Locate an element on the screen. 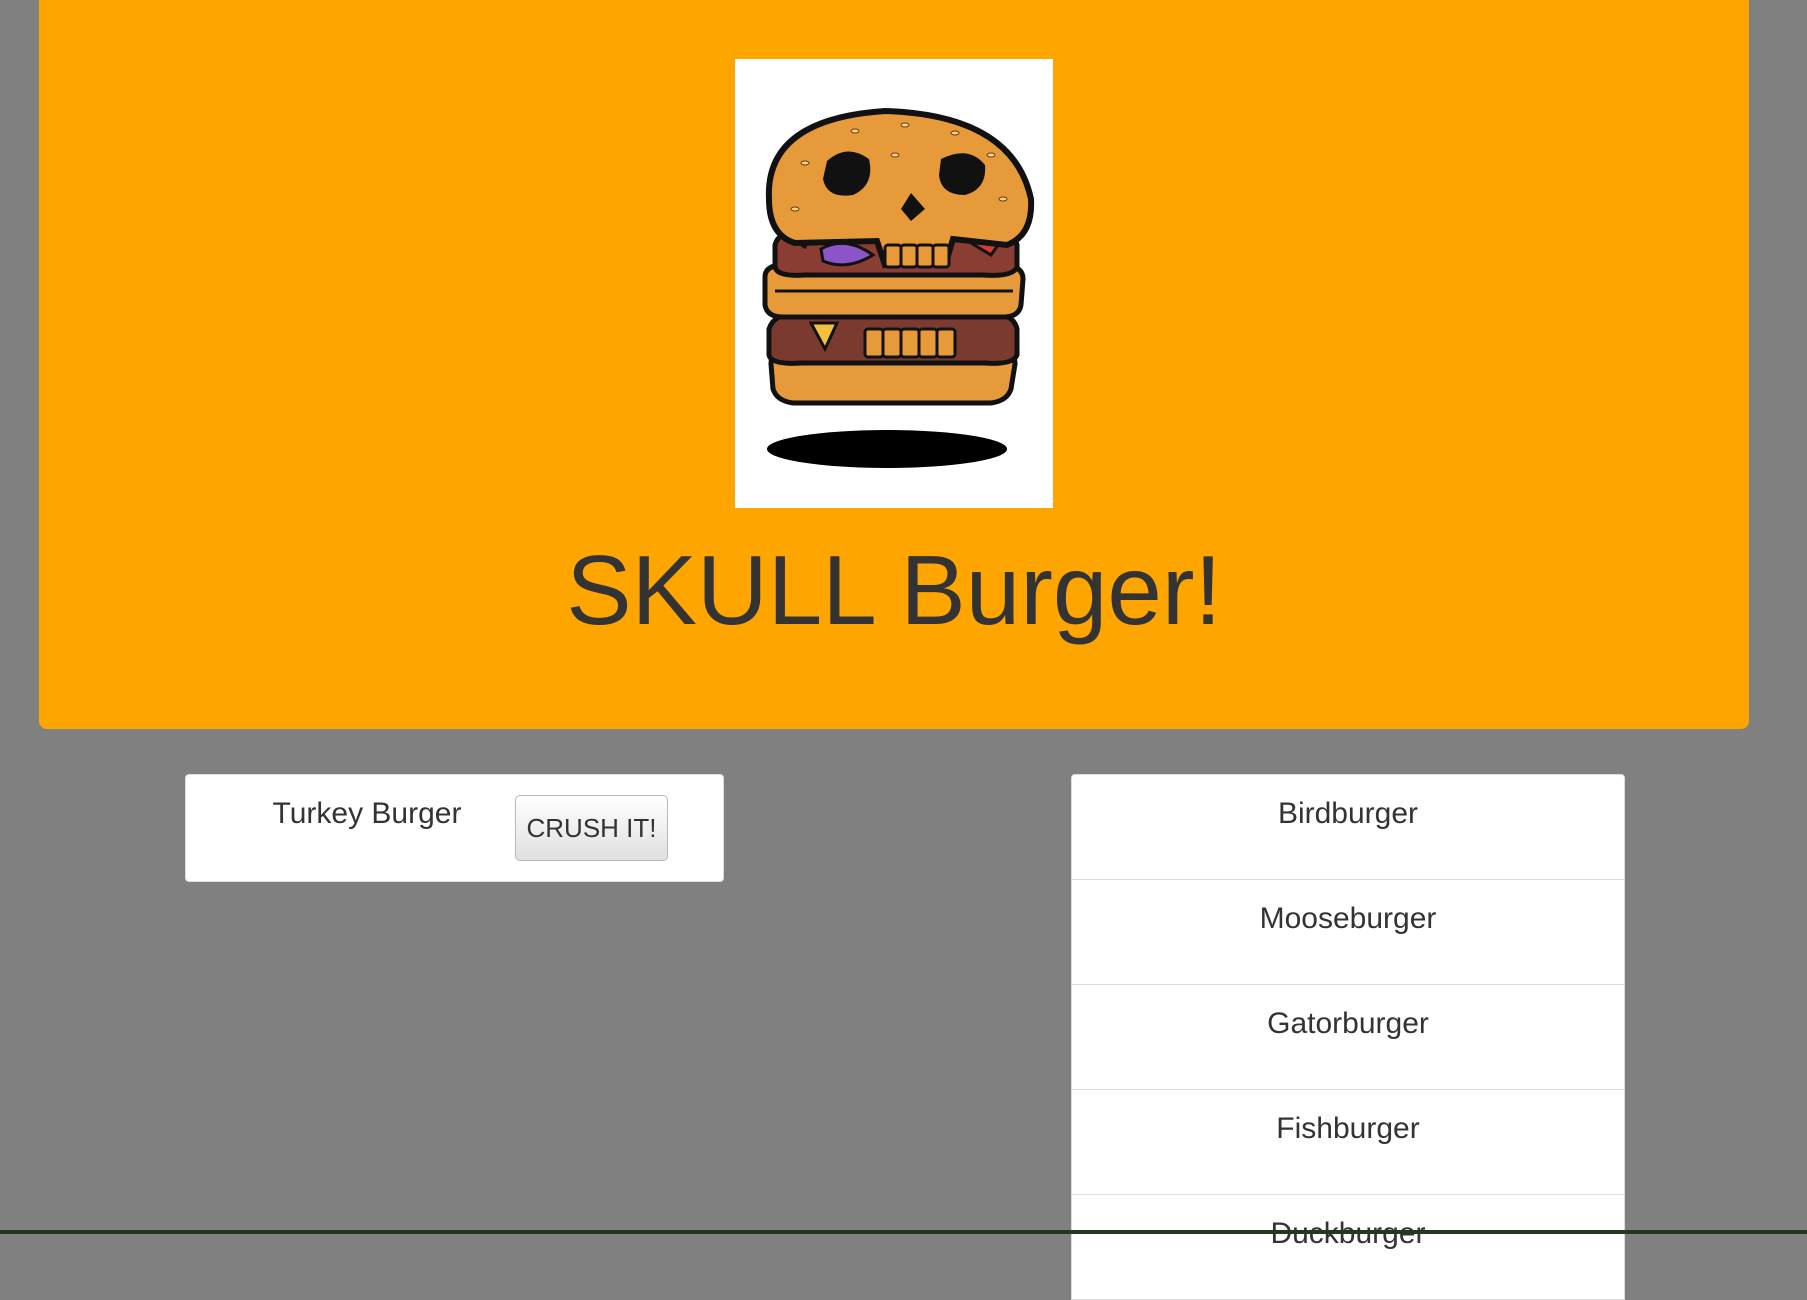 The image size is (1807, 1300). list-item: Mooseburger is located at coordinates (1348, 932).